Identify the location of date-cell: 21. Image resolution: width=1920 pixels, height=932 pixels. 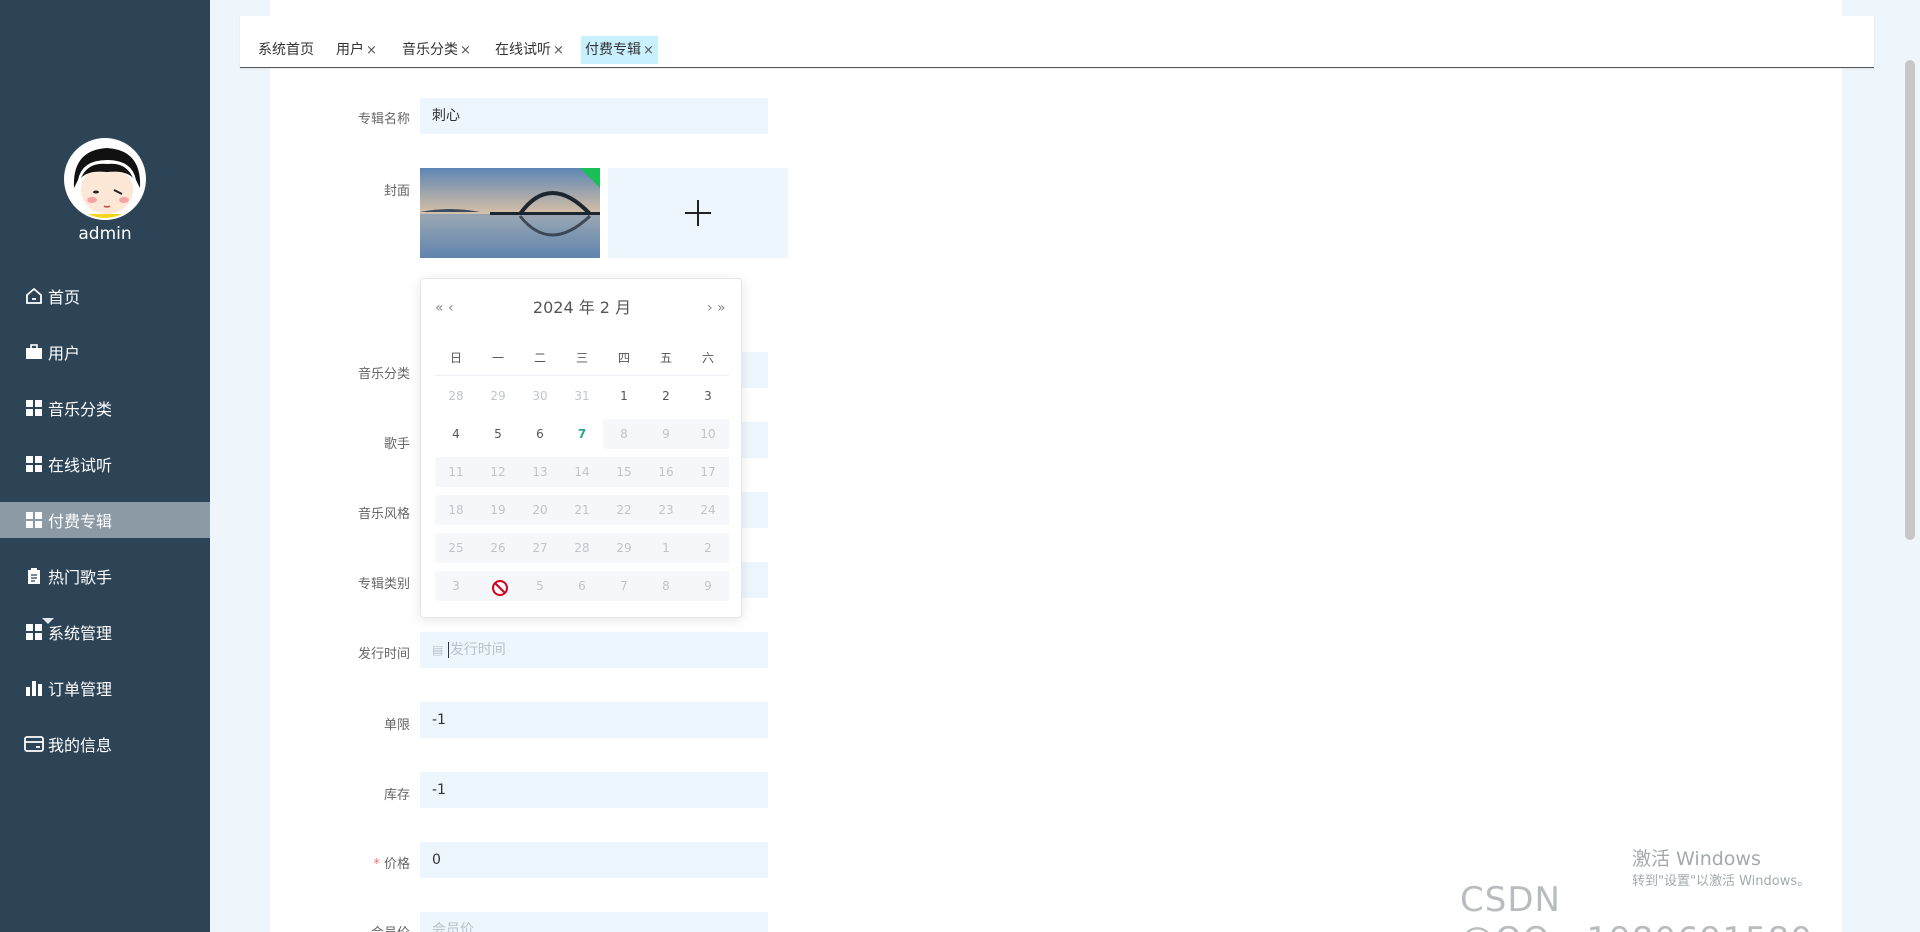
(582, 510).